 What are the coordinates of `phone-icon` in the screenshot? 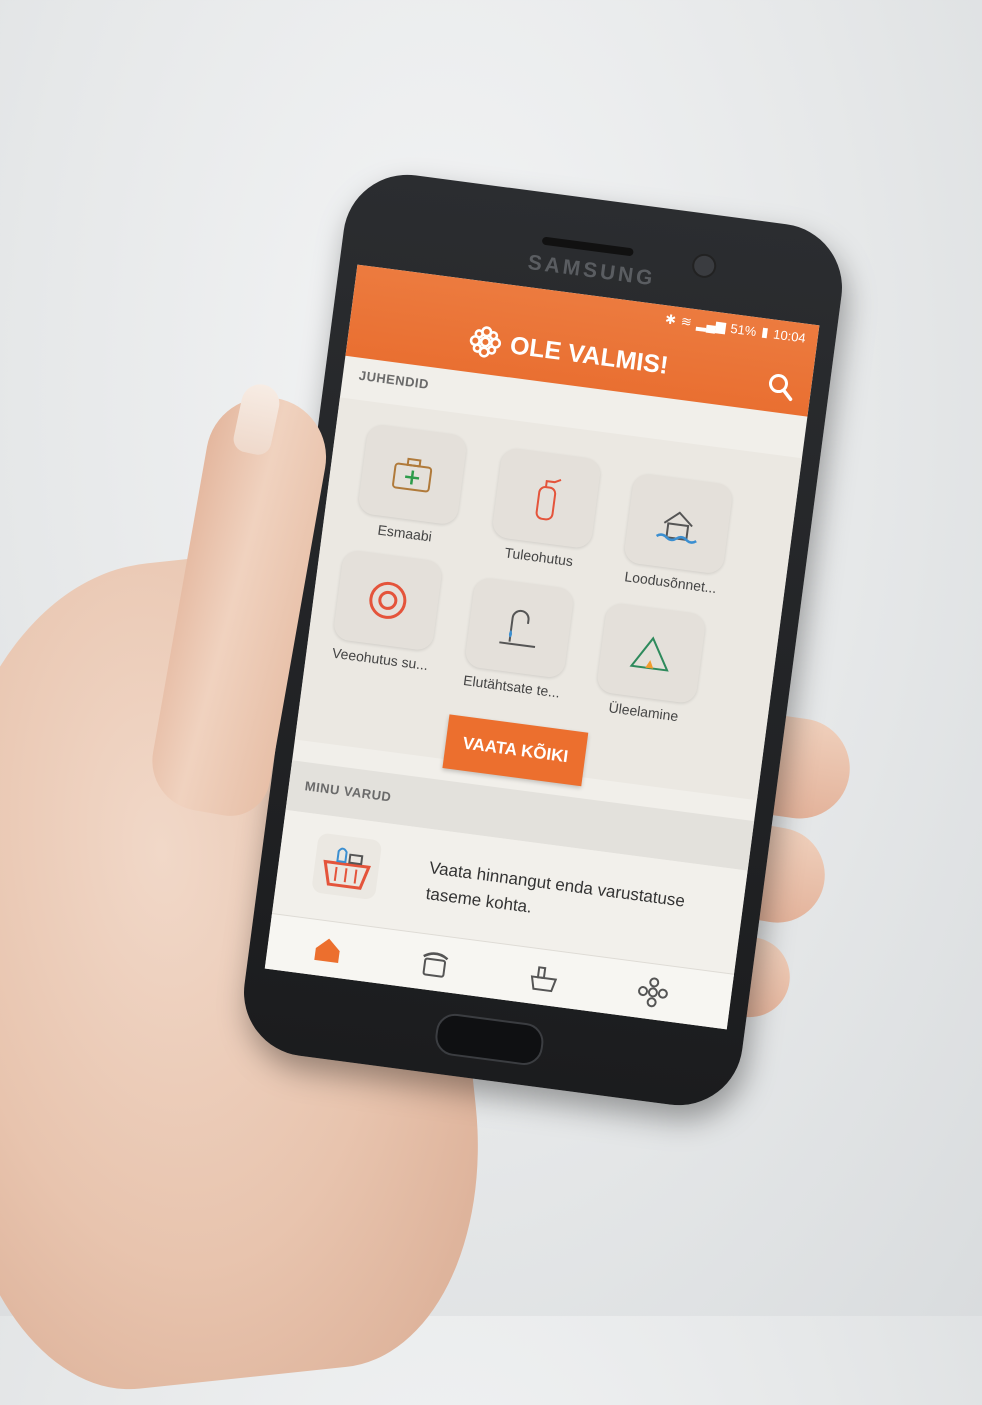 It's located at (435, 964).